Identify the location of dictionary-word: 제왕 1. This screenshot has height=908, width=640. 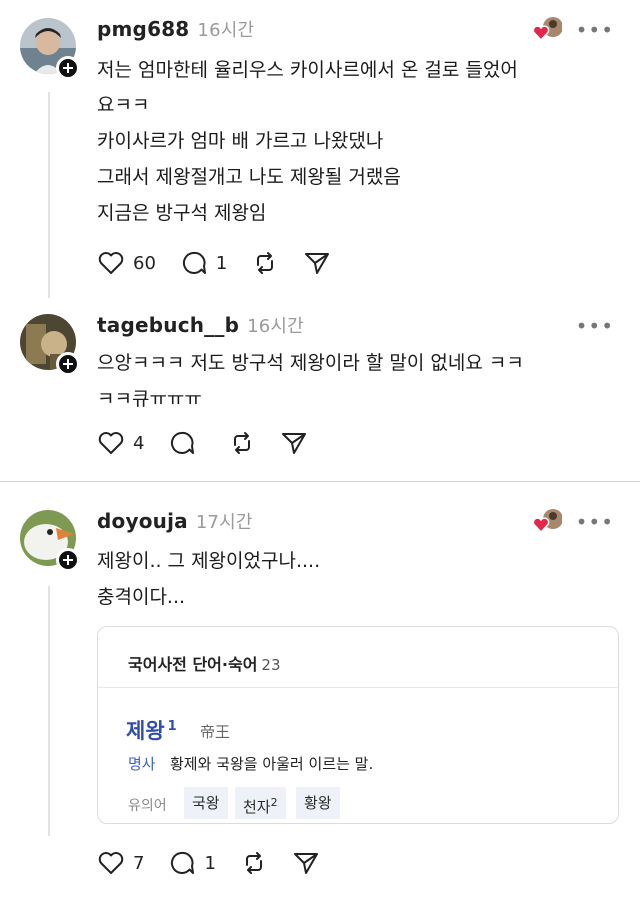
(151, 730).